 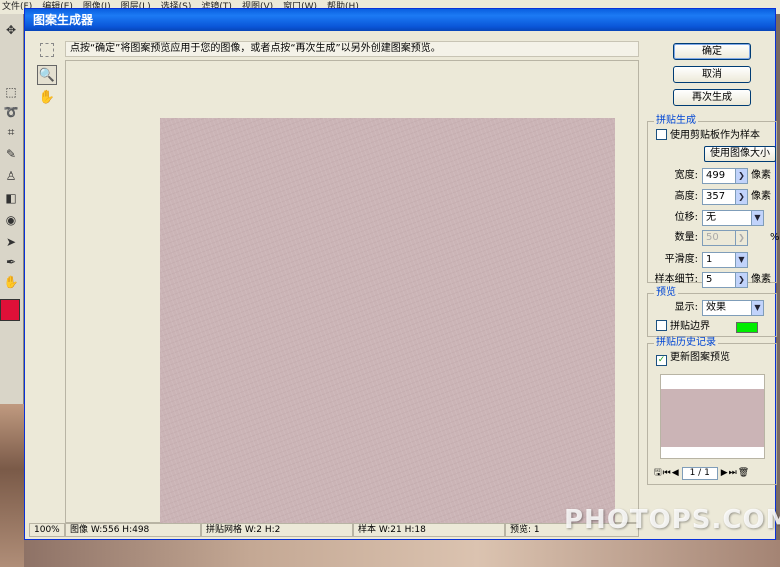 What do you see at coordinates (740, 154) in the screenshot?
I see `use-image-size-button: 使用图像大小` at bounding box center [740, 154].